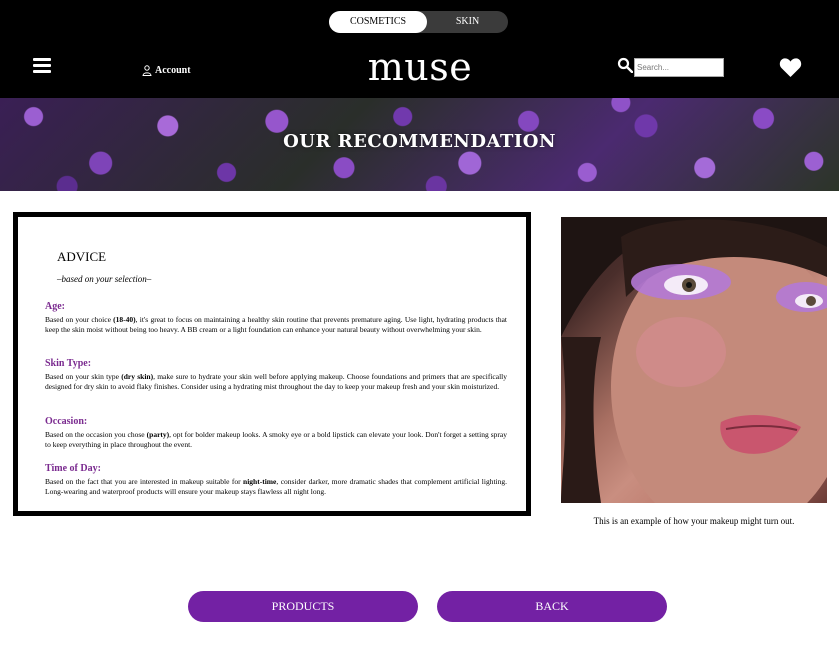  I want to click on face-illustration, so click(694, 360).